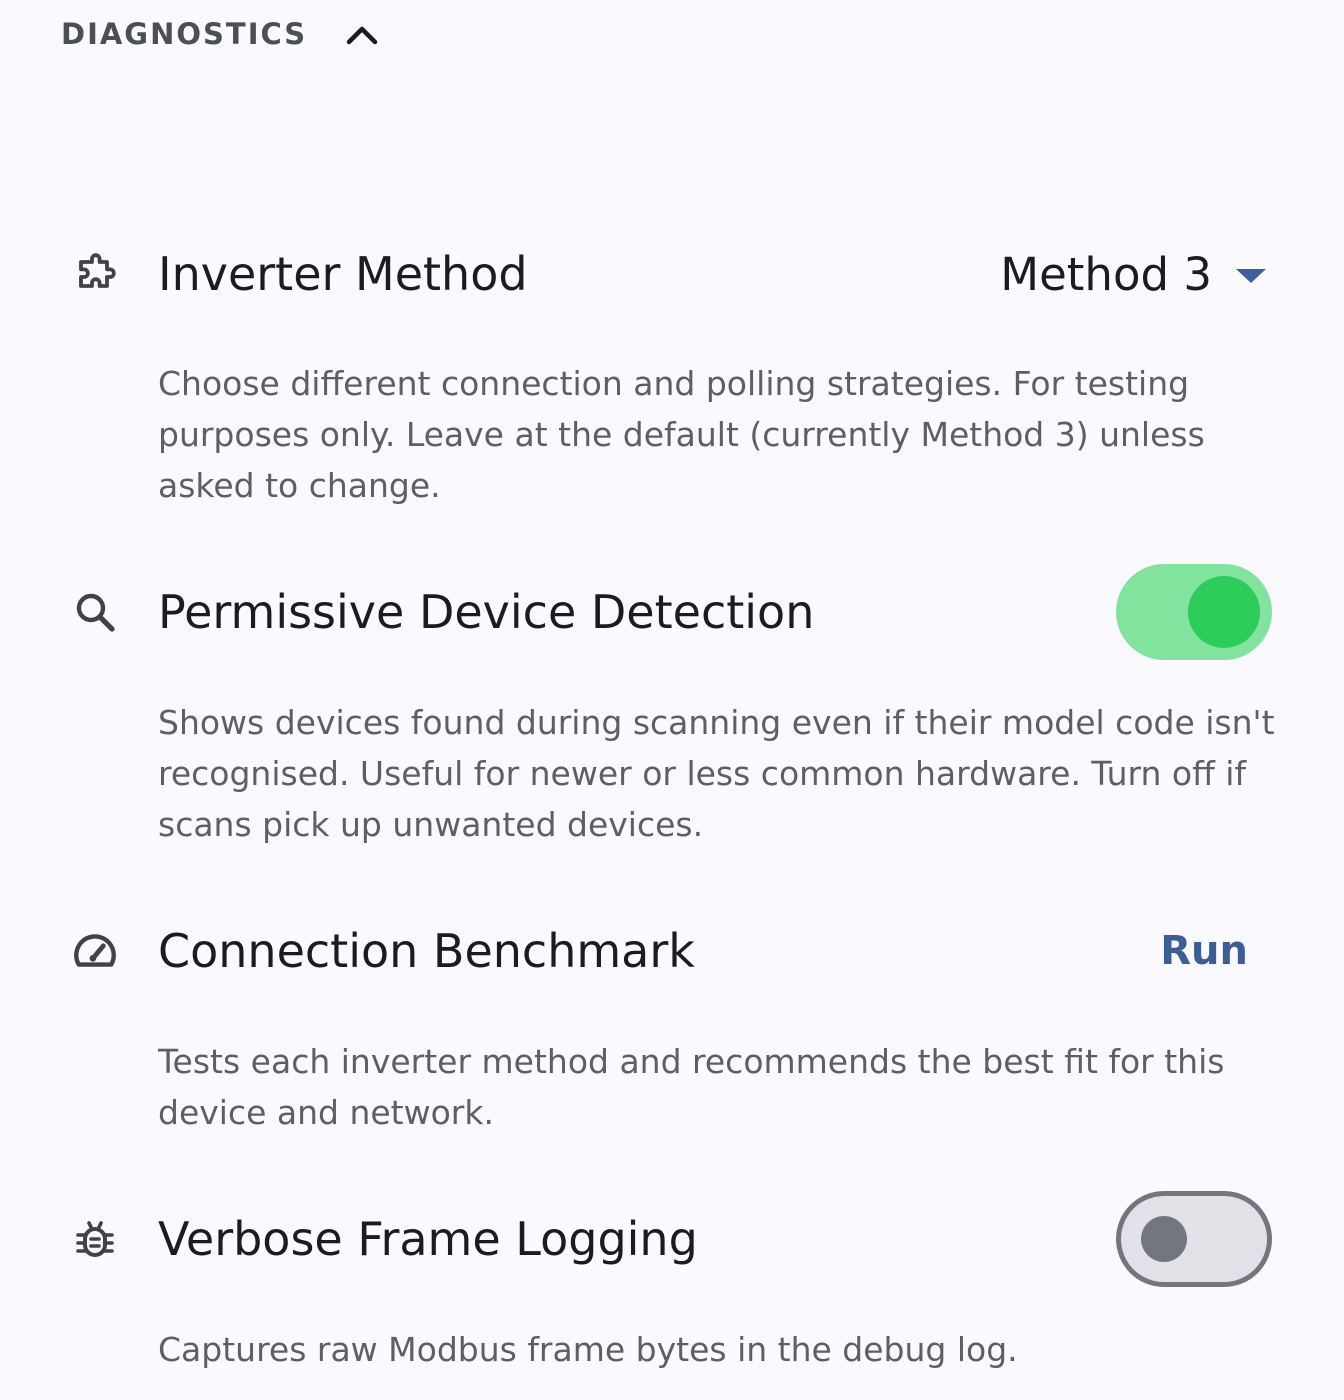  What do you see at coordinates (426, 951) in the screenshot?
I see `setting-title: Connection Benchmark` at bounding box center [426, 951].